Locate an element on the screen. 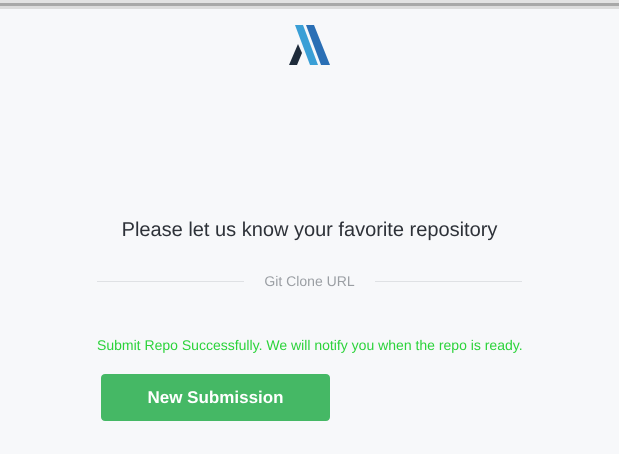 This screenshot has height=454, width=619. new-submission-button: New Submission is located at coordinates (215, 397).